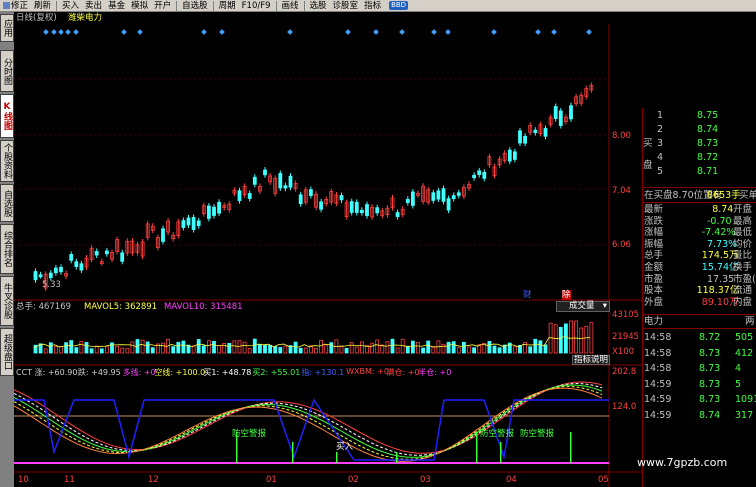  I want to click on indicator-dropdown: 成交量 ▾, so click(583, 306).